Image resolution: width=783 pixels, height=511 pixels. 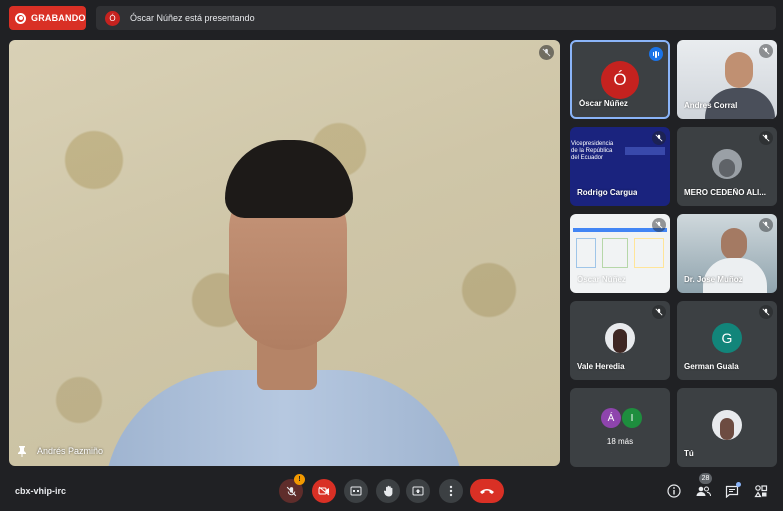 I want to click on people-count-badge: 28, so click(x=705, y=478).